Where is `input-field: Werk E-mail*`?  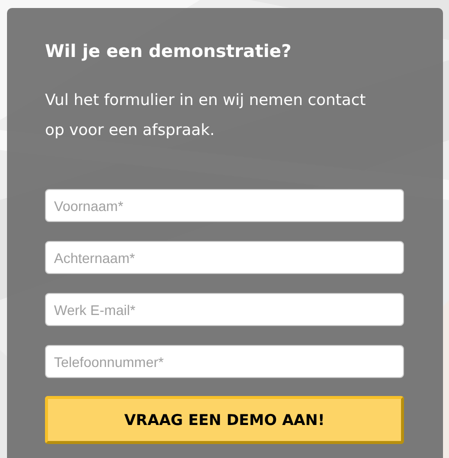 input-field: Werk E-mail* is located at coordinates (224, 309).